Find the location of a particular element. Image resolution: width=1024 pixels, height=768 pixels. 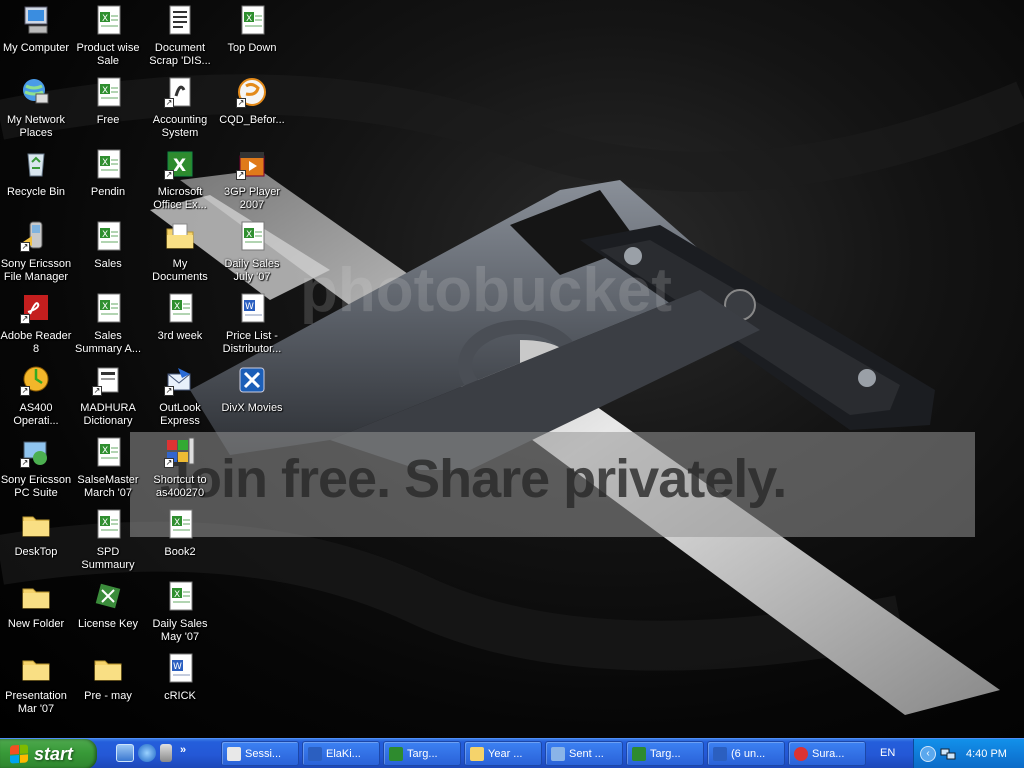

desktop-icon: ↗ OutLook Express is located at coordinates (180, 397).